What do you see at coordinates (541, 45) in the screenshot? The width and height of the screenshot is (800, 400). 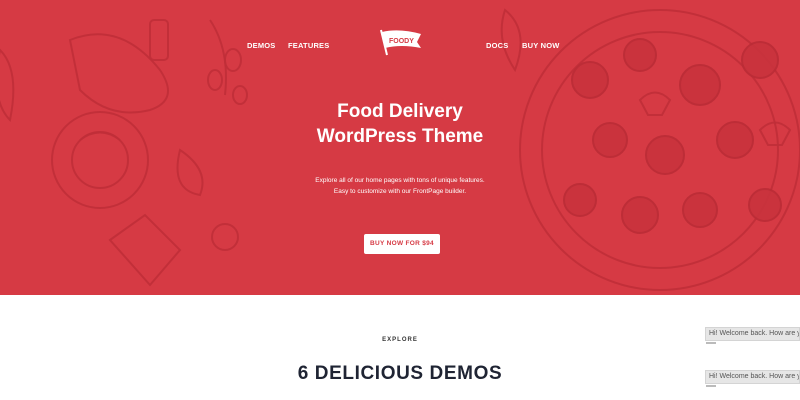 I see `nav-buy-now: BUY NOW` at bounding box center [541, 45].